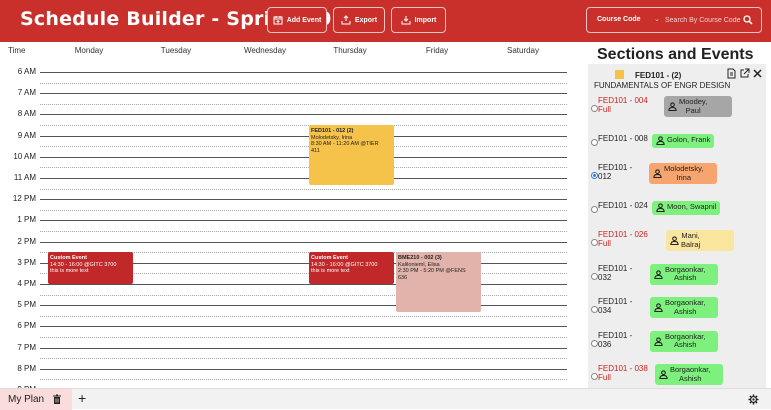 This screenshot has width=771, height=410. Describe the element at coordinates (623, 100) in the screenshot. I see `section-code-line: FED101 - 004` at that location.